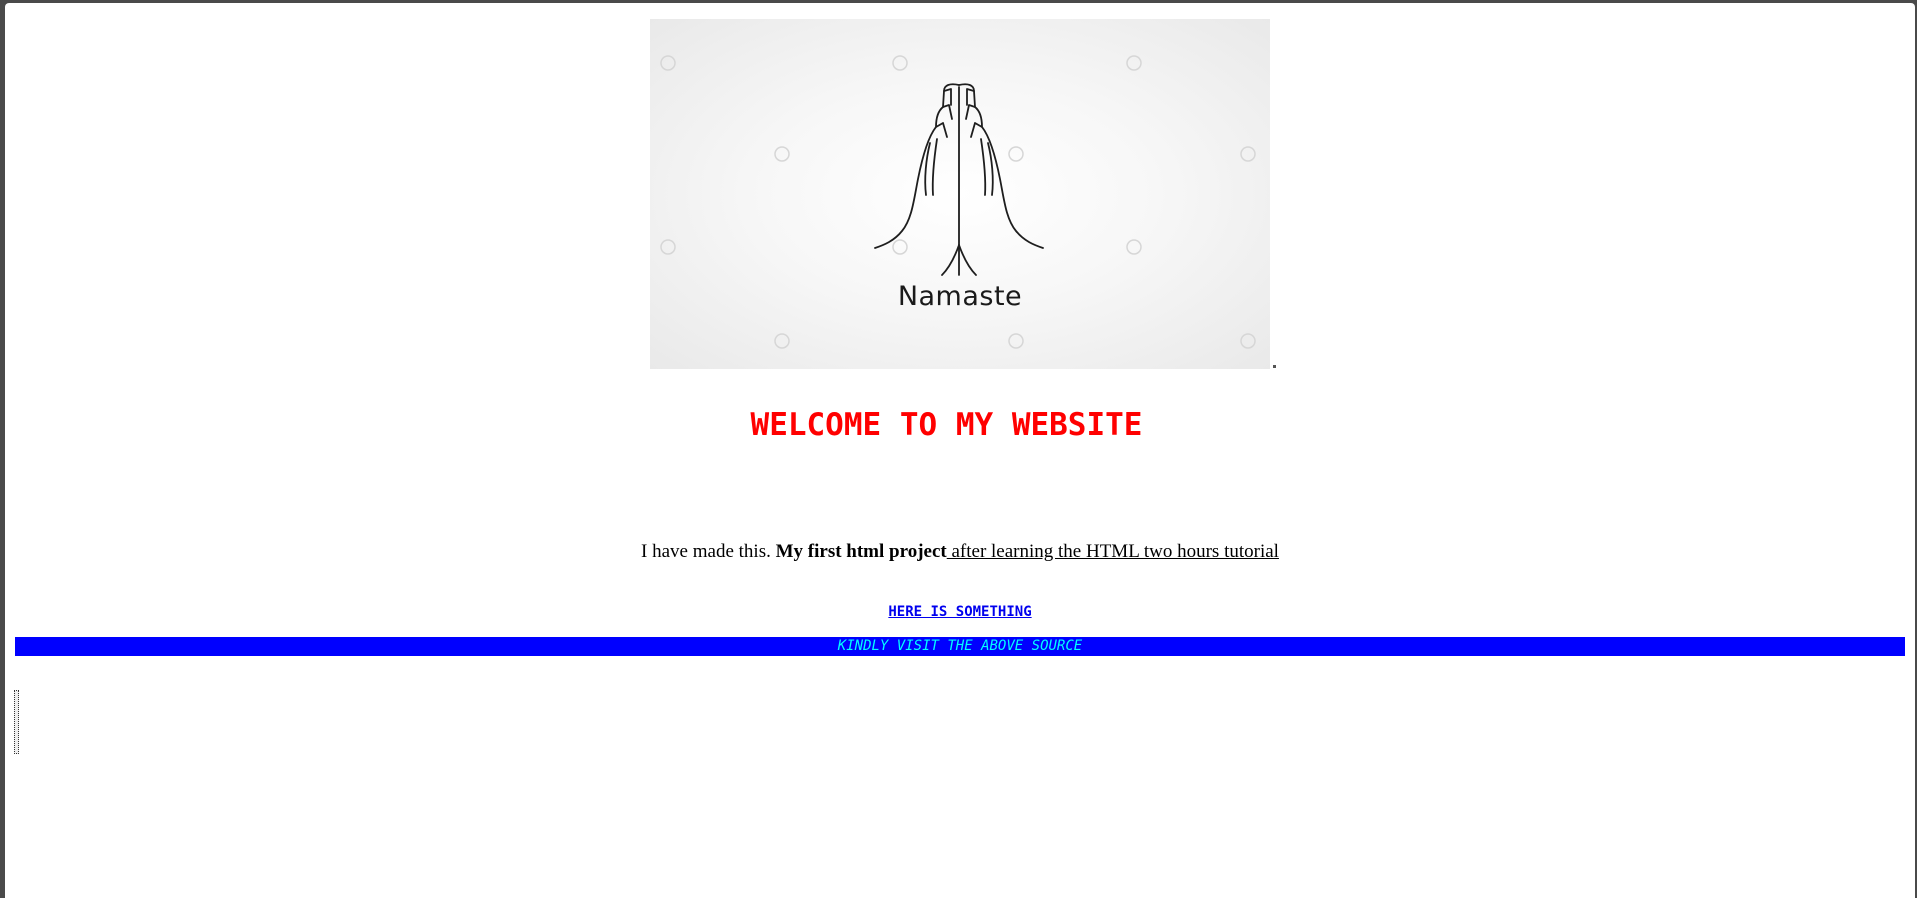 Image resolution: width=1917 pixels, height=898 pixels. I want to click on page-title: WELCOME TO MY WEBSITE, so click(946, 425).